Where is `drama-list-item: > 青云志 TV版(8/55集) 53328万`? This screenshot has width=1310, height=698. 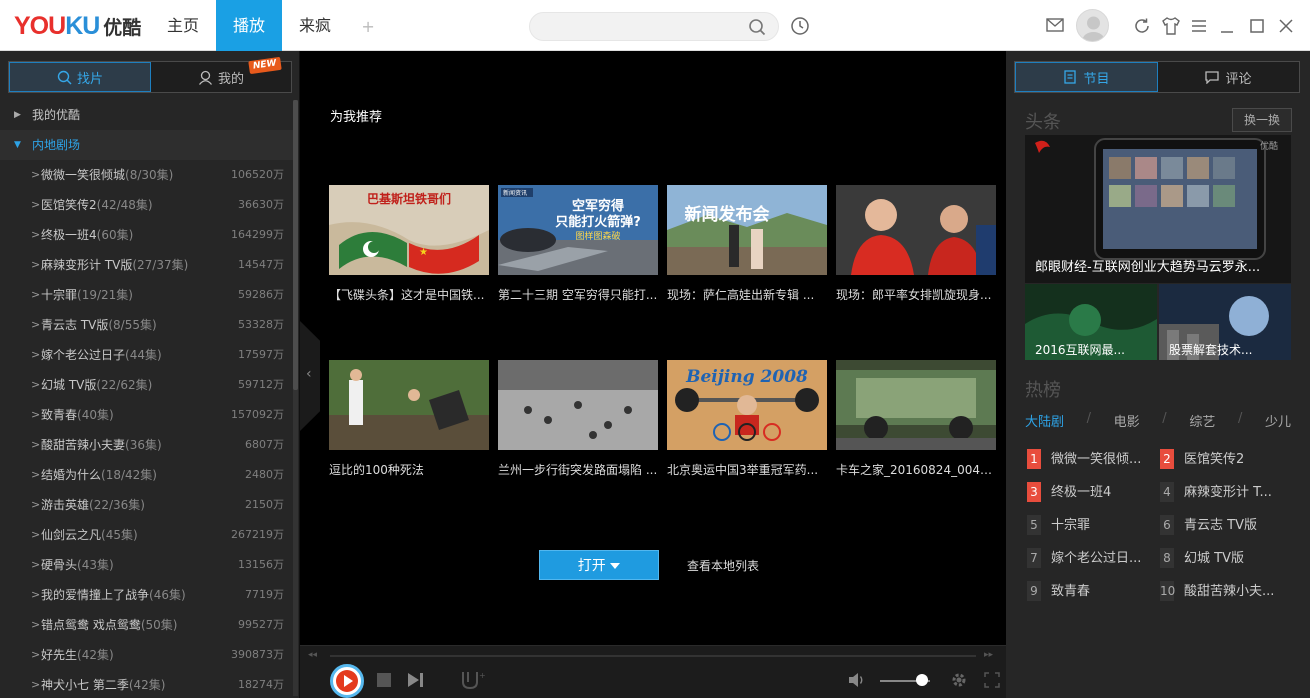
drama-list-item: > 青云志 TV版(8/55集) 53328万 is located at coordinates (148, 325).